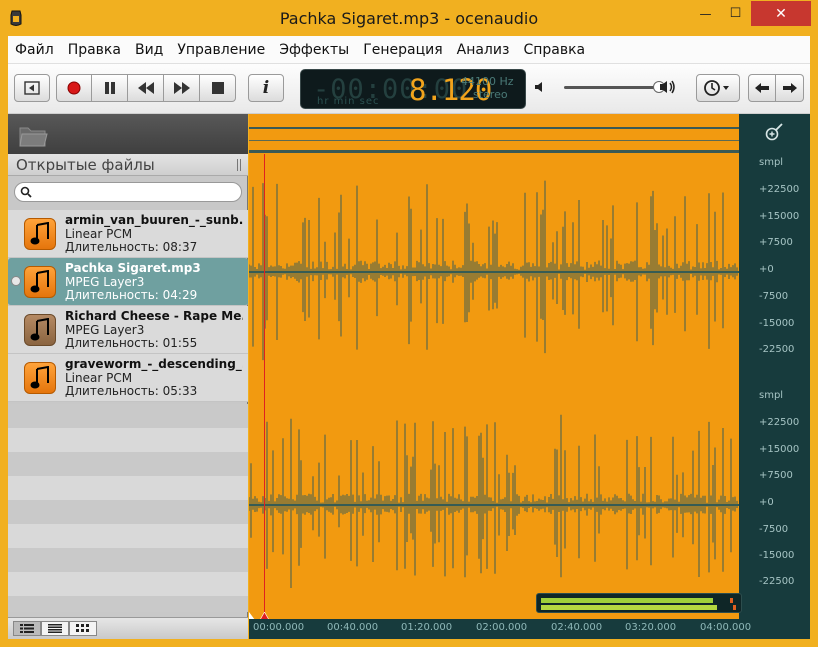  I want to click on volume-slider, so click(614, 87).